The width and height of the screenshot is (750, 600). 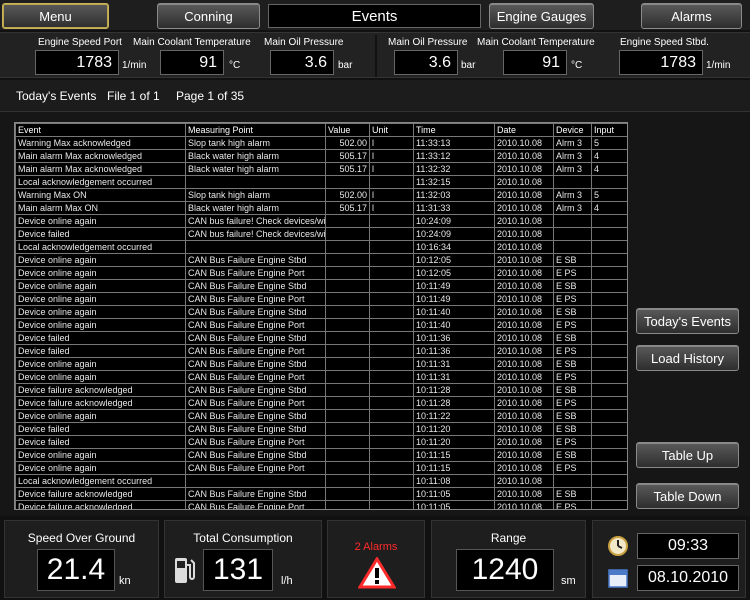 What do you see at coordinates (609, 130) in the screenshot?
I see `column-header-input: Input` at bounding box center [609, 130].